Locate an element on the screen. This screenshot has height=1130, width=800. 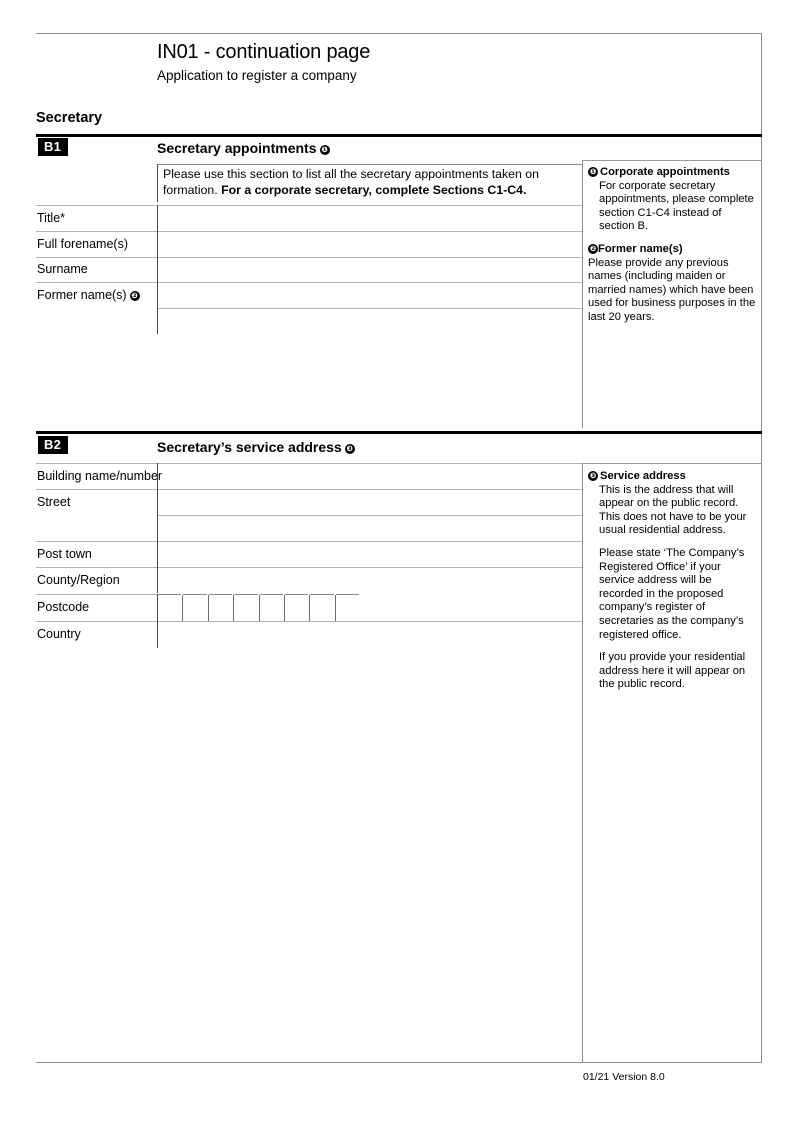
page-frame-bottom-border is located at coordinates (399, 1062).